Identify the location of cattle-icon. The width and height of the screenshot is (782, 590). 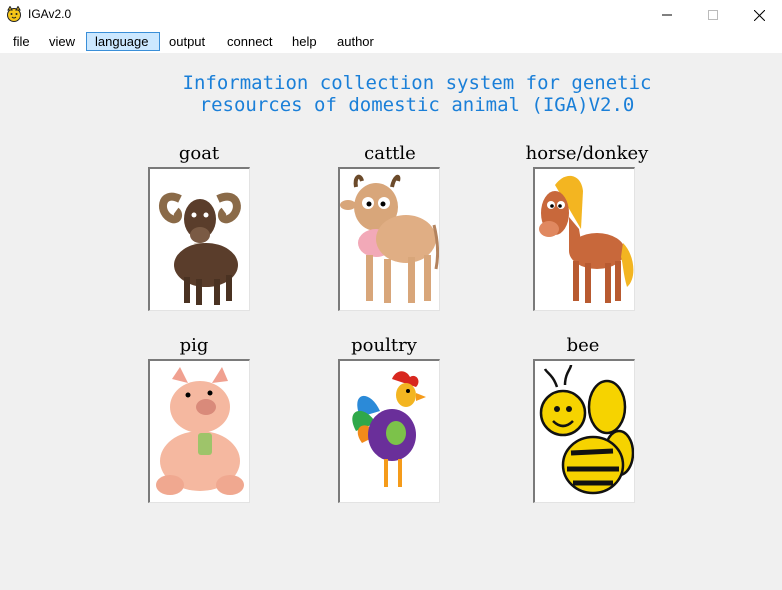
(389, 238).